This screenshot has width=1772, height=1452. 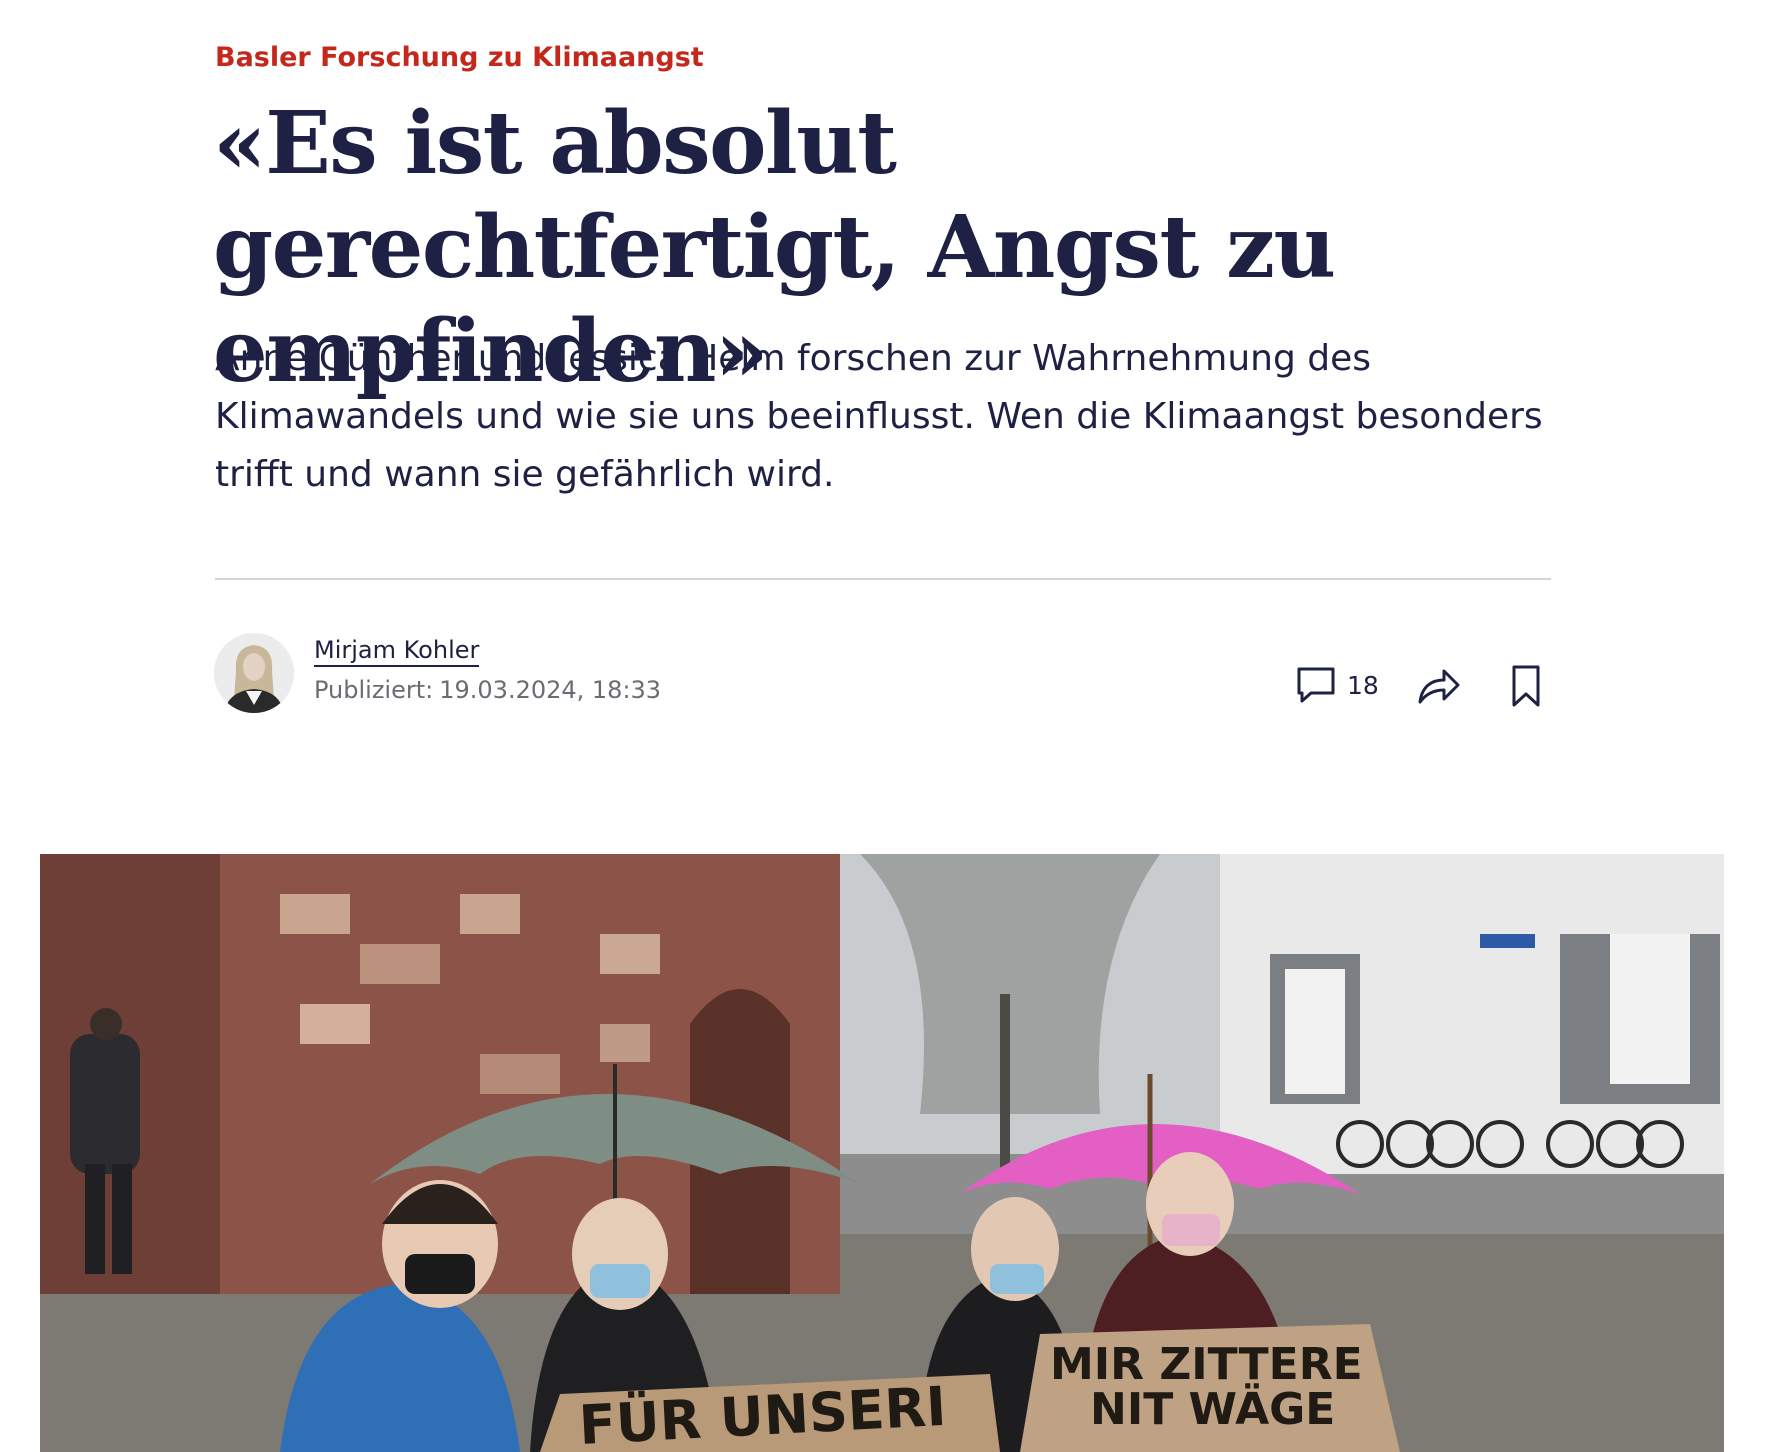 What do you see at coordinates (1363, 685) in the screenshot?
I see `comment-count: 18` at bounding box center [1363, 685].